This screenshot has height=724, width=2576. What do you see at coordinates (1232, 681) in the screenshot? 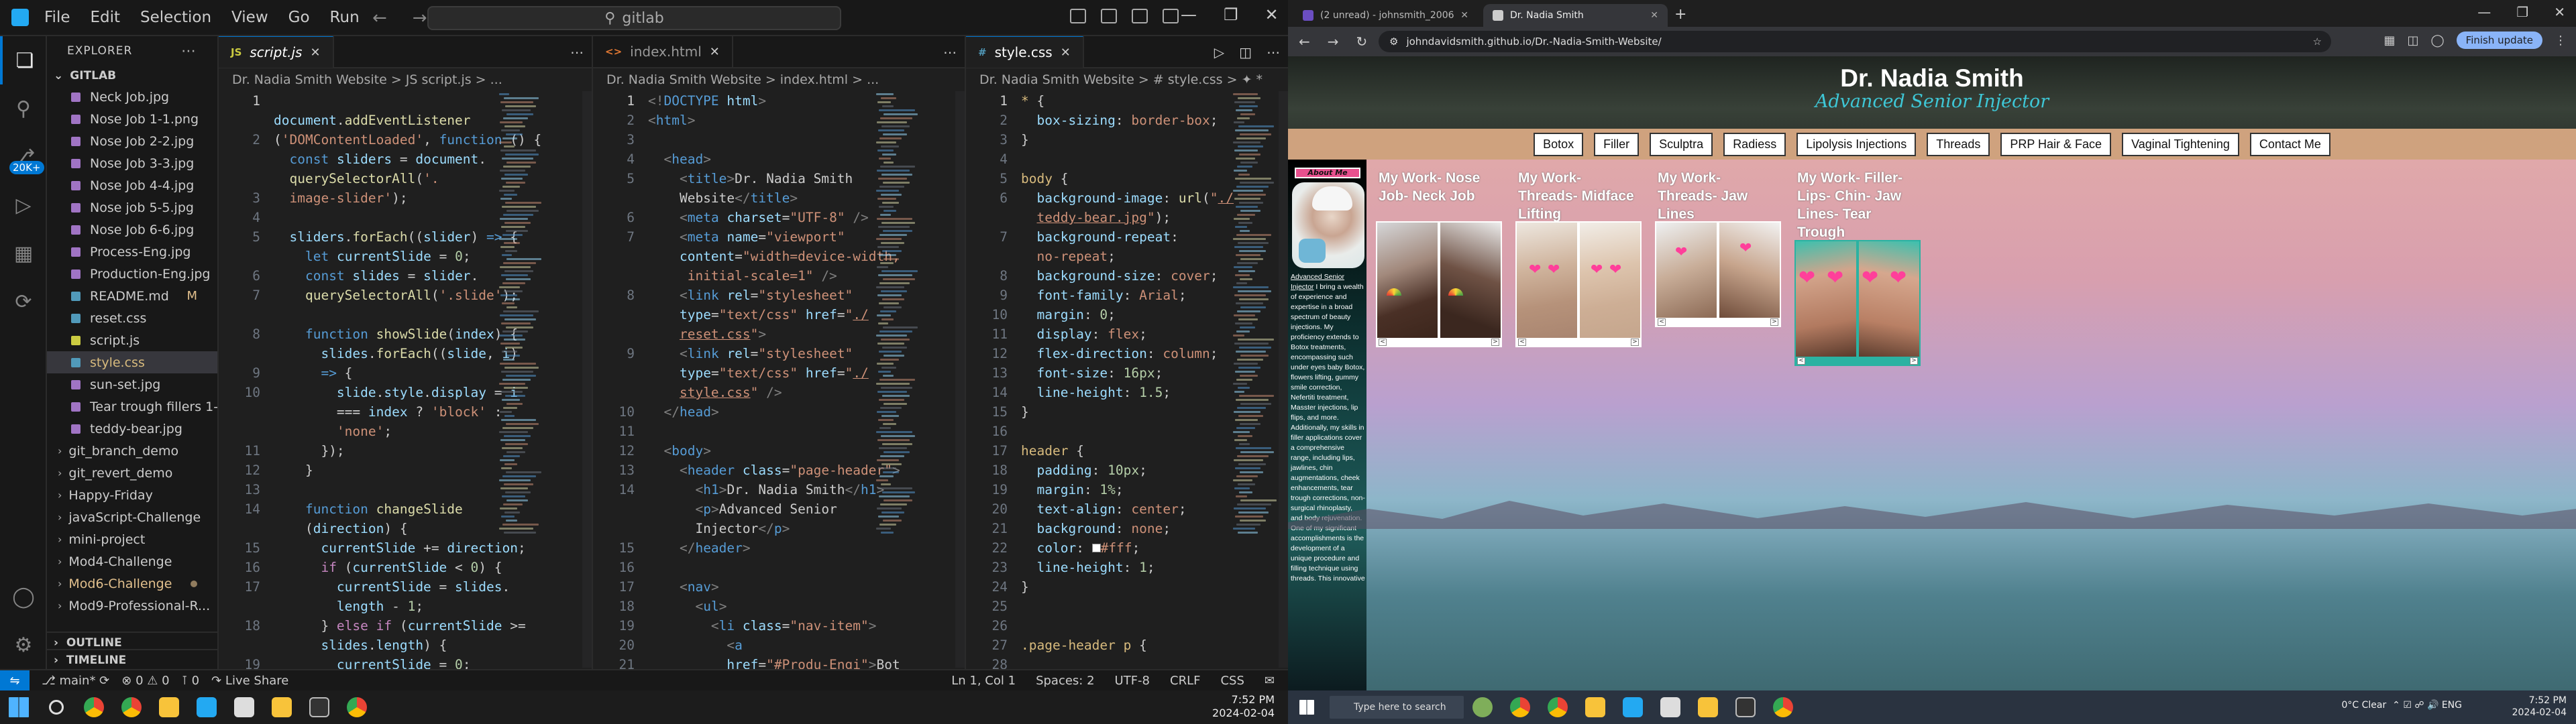
I see `language-mode: CSS` at bounding box center [1232, 681].